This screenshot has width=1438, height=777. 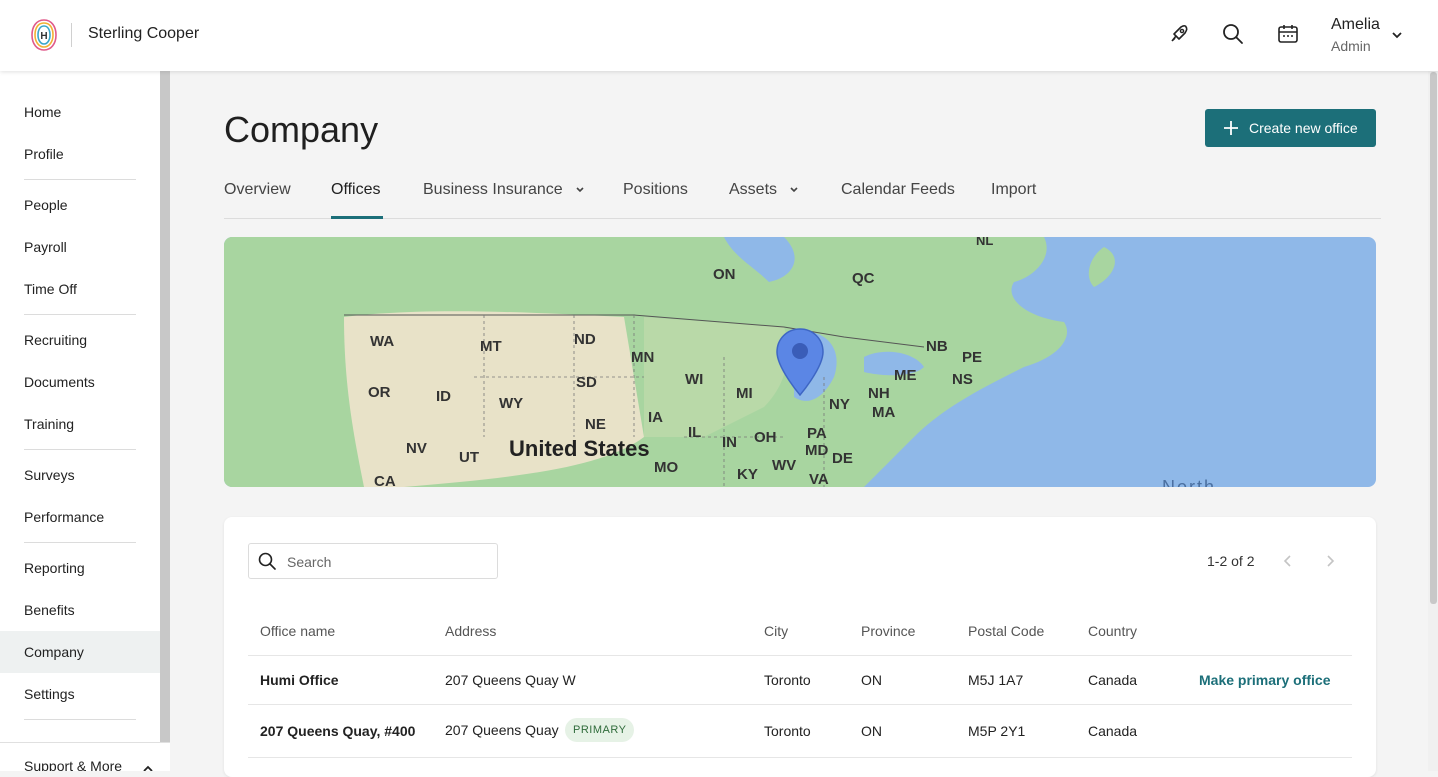 I want to click on sidebar-item-performance: Performance, so click(x=80, y=517).